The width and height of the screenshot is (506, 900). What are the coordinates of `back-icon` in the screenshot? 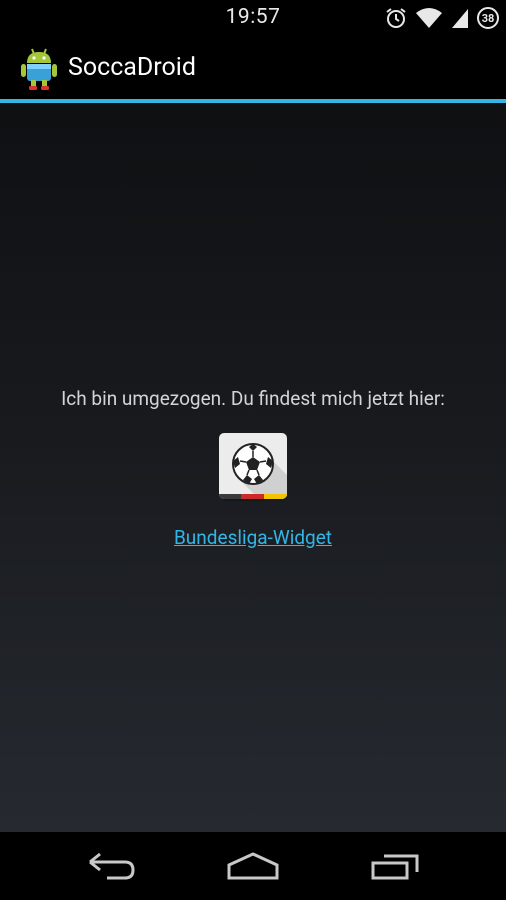 It's located at (112, 866).